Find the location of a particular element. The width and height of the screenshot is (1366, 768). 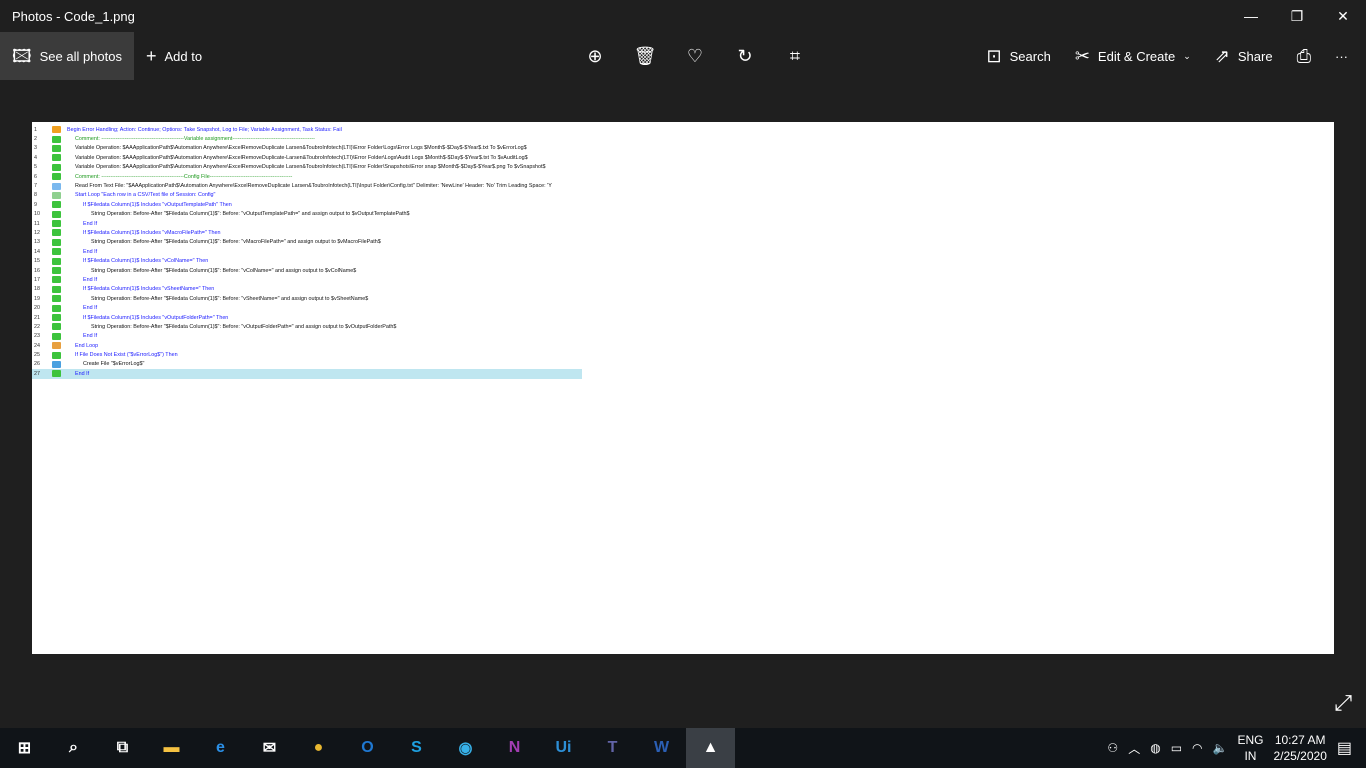

print-button: ⎙ is located at coordinates (1304, 56).